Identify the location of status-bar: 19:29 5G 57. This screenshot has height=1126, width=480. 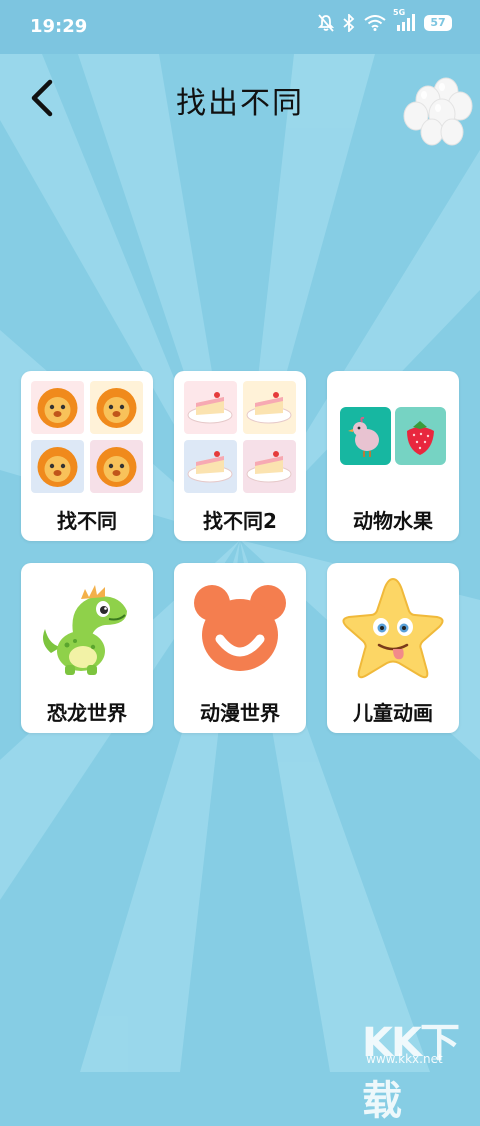
(240, 27).